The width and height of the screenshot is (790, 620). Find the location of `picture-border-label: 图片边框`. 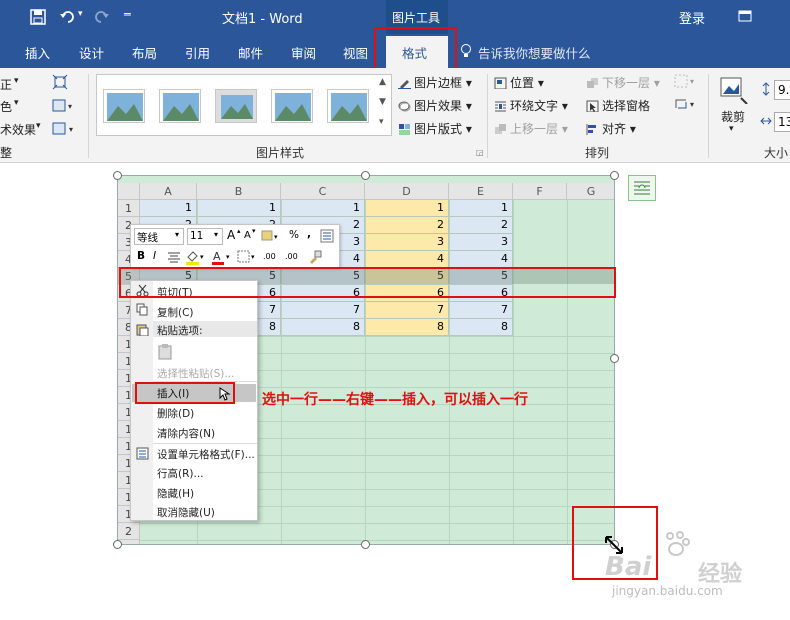

picture-border-label: 图片边框 is located at coordinates (438, 83).